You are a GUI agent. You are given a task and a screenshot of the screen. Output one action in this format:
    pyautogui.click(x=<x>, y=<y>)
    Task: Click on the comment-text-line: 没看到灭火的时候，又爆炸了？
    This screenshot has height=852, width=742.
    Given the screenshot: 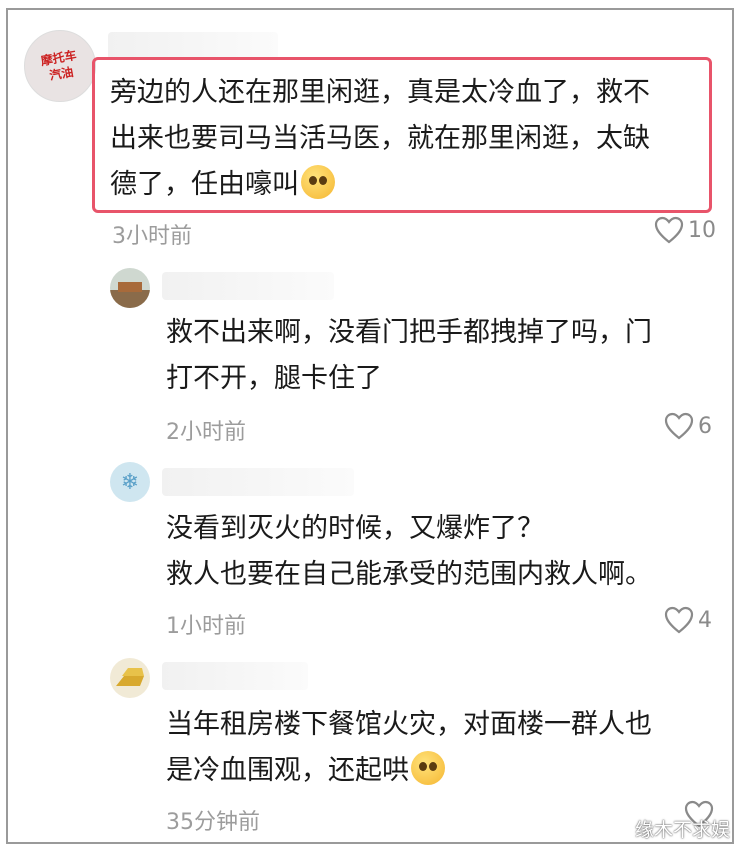 What is the action you would take?
    pyautogui.click(x=355, y=528)
    